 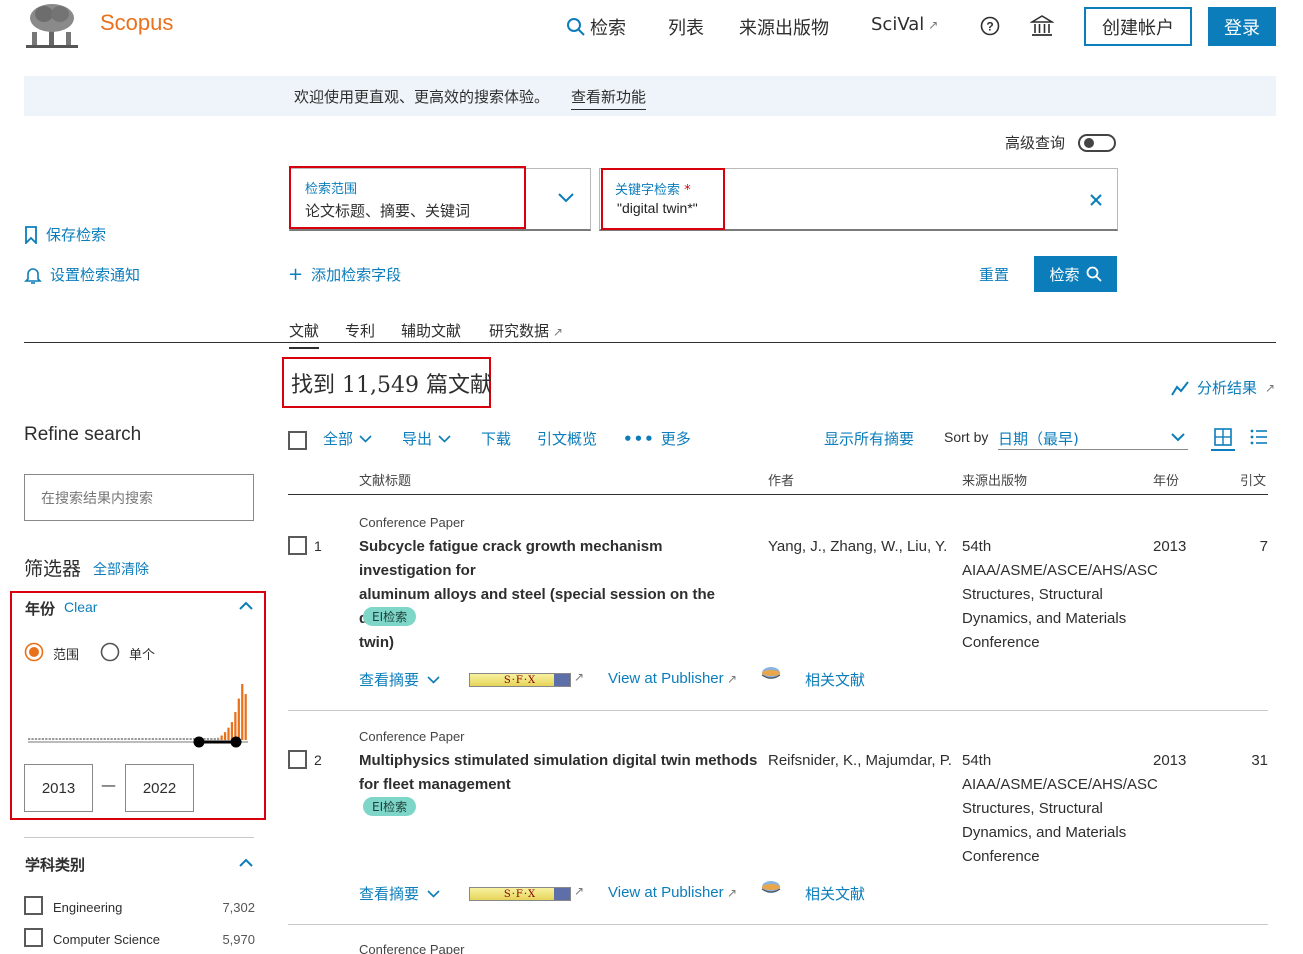 I want to click on search-icon, so click(x=576, y=27).